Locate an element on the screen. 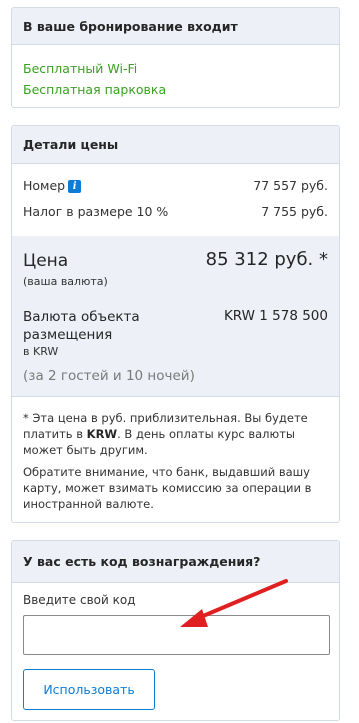 Image resolution: width=359 pixels, height=723 pixels. booking-includes-title: В ваше бронирование входит is located at coordinates (175, 26).